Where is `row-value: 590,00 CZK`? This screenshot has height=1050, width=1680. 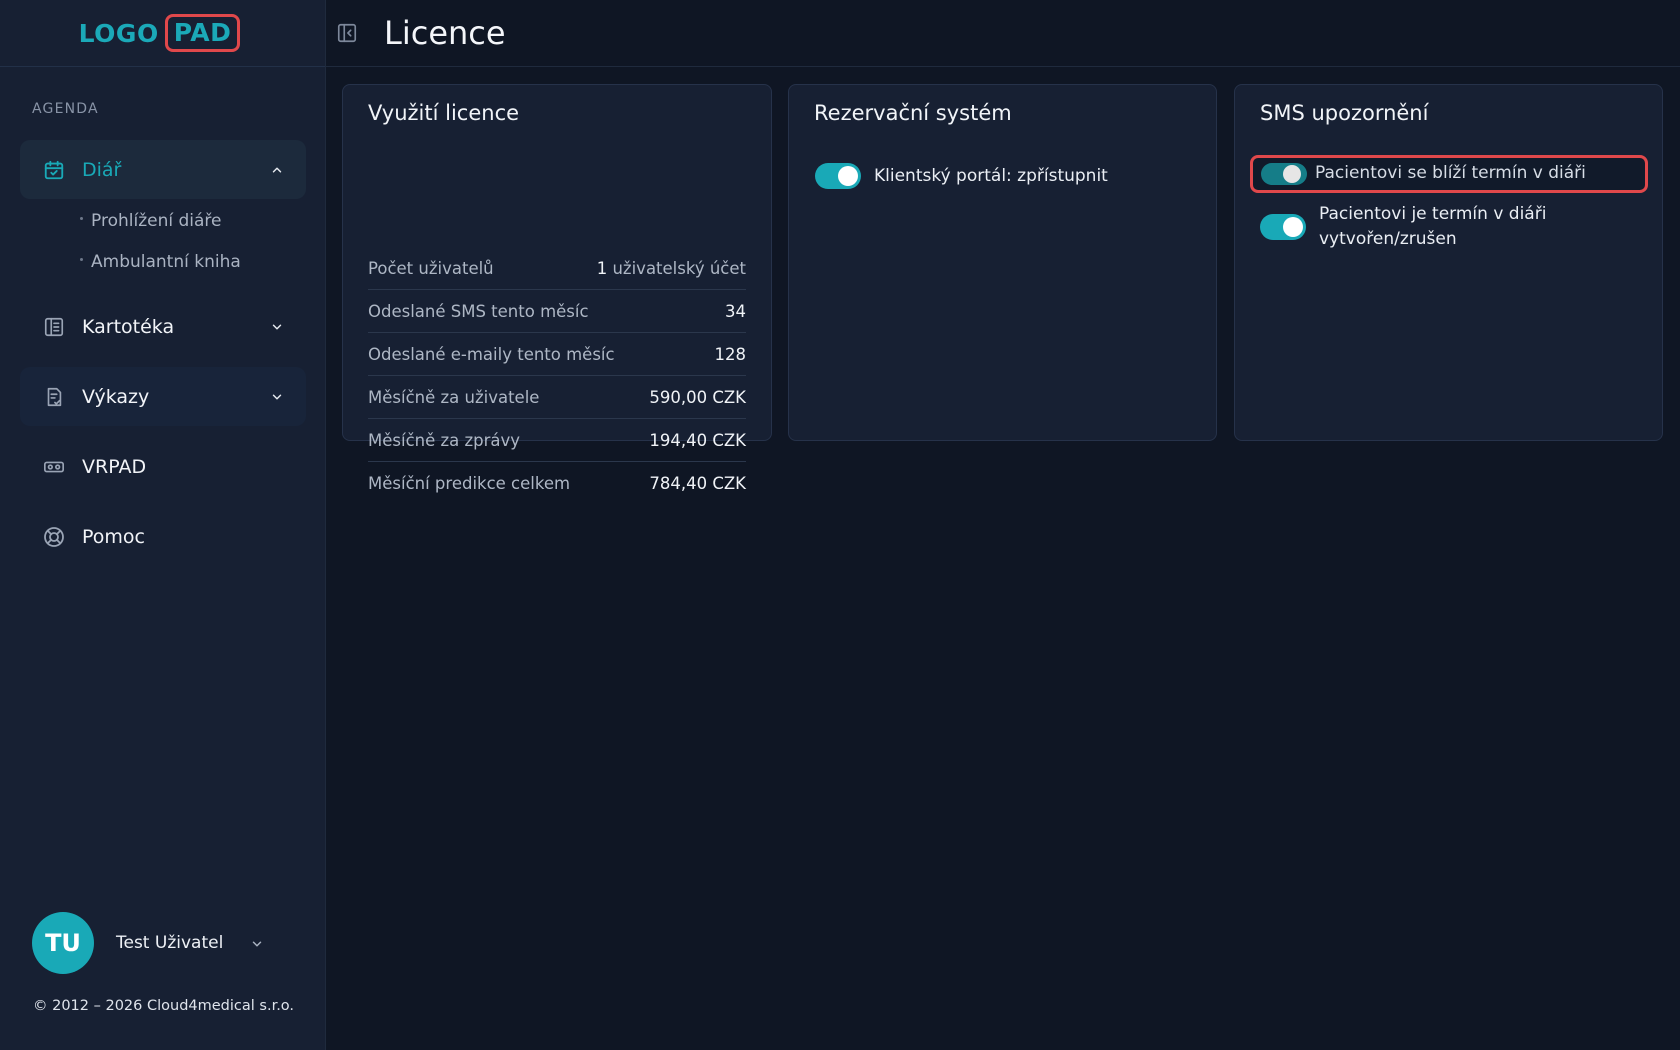
row-value: 590,00 CZK is located at coordinates (697, 397).